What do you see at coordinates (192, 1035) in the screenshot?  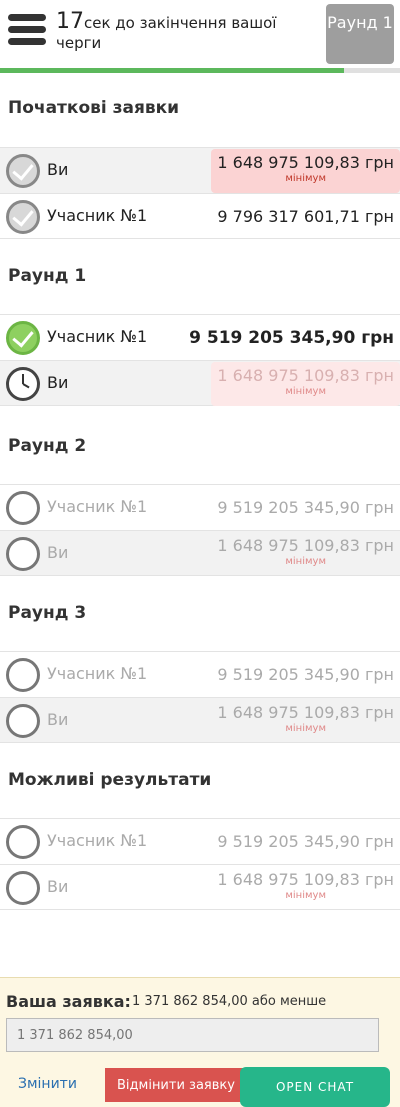 I see `bid-input` at bounding box center [192, 1035].